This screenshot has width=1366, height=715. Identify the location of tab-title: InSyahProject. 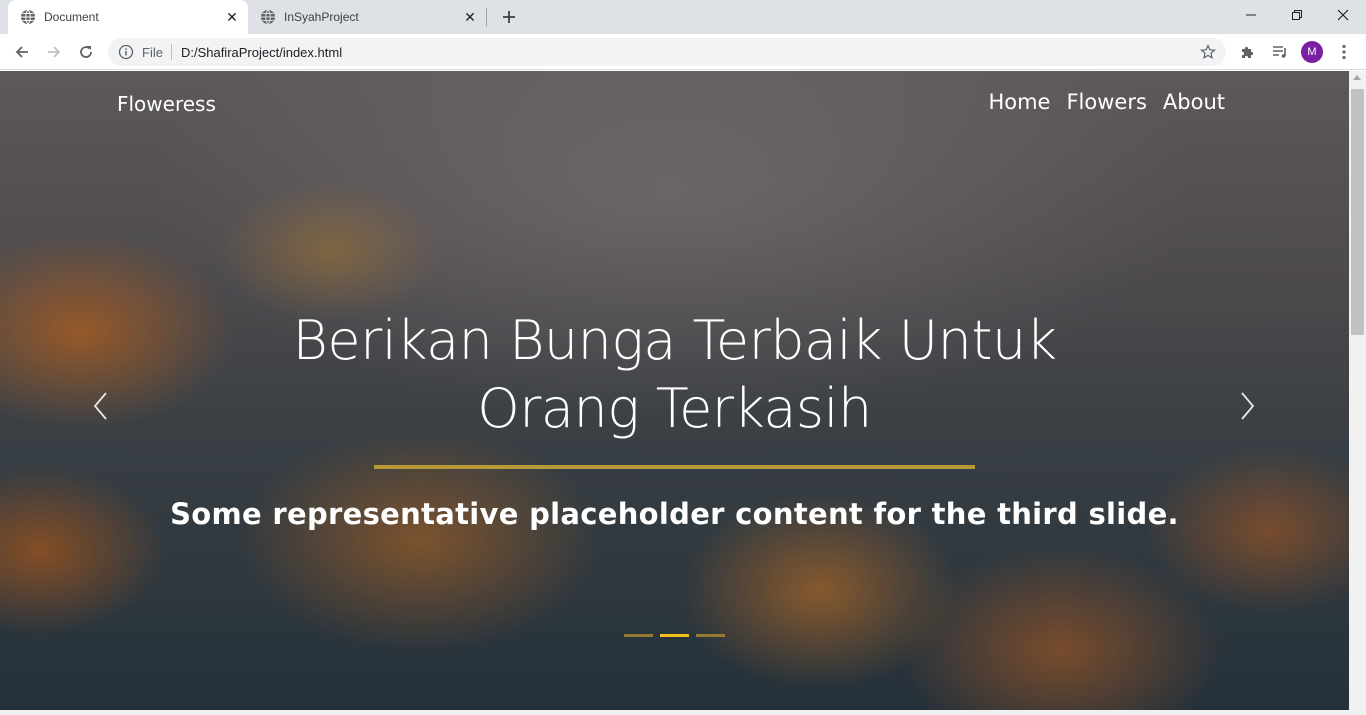
(321, 17).